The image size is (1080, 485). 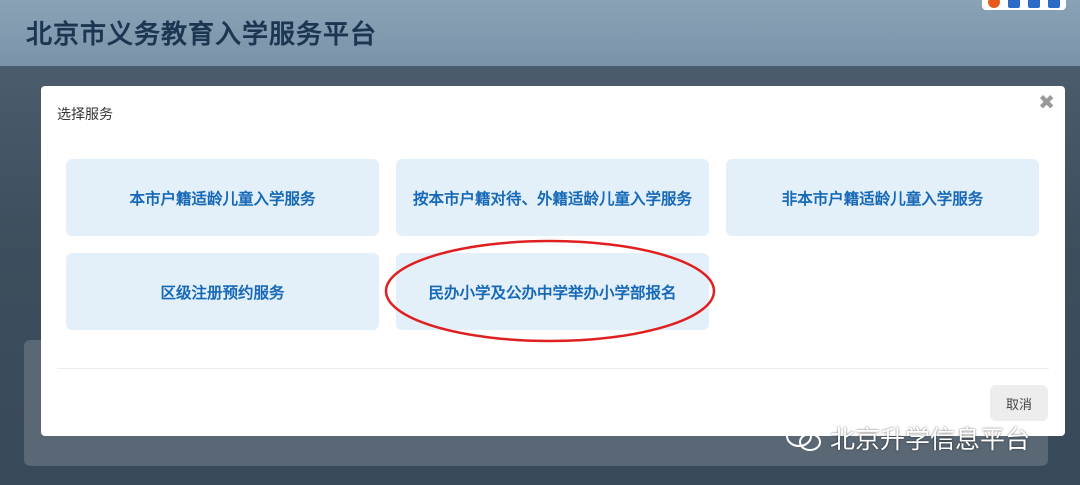 What do you see at coordinates (1019, 403) in the screenshot?
I see `cancel-button: 取消` at bounding box center [1019, 403].